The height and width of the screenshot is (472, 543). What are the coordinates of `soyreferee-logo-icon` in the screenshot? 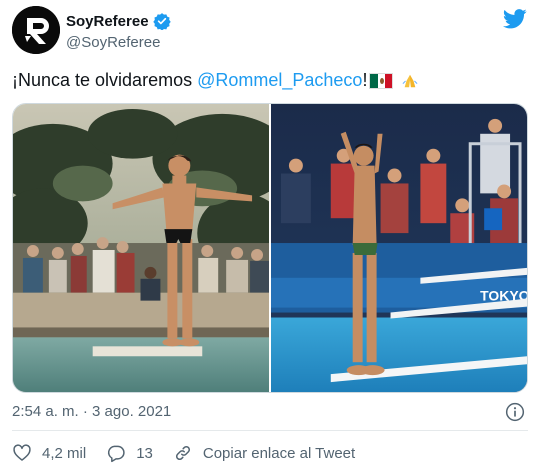 It's located at (36, 30).